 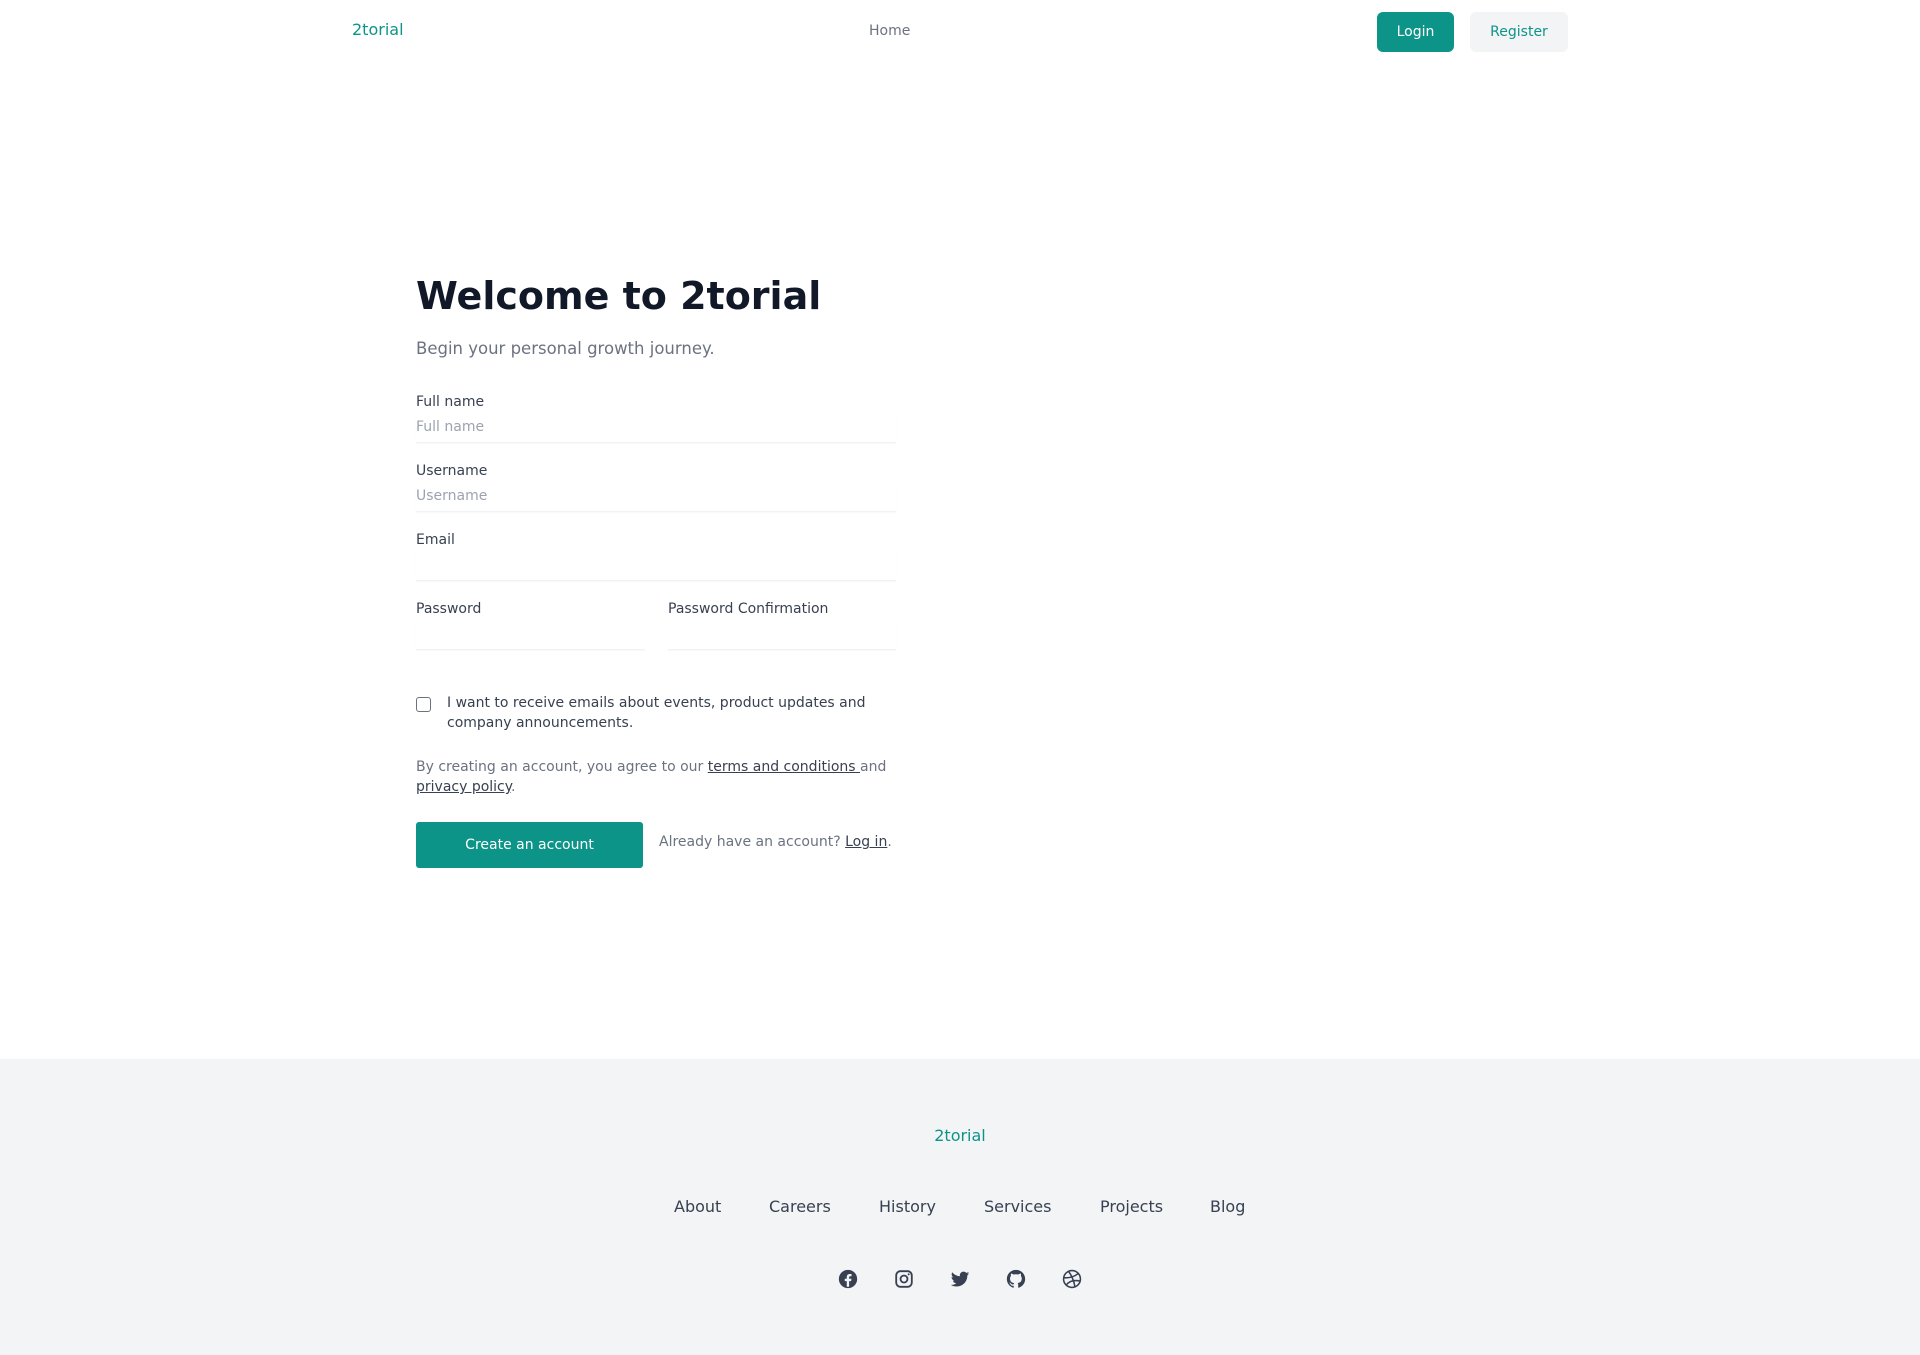 I want to click on already-have-account-text: Already have an account? Log in., so click(x=775, y=842).